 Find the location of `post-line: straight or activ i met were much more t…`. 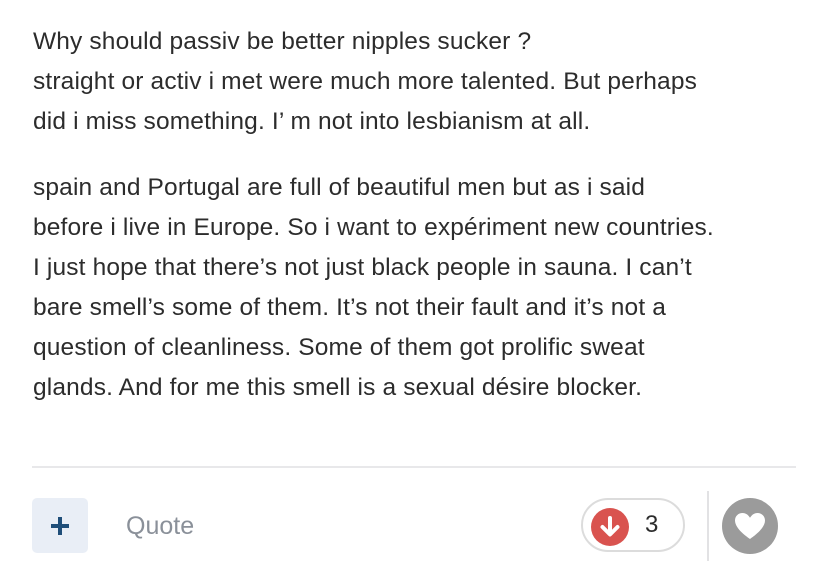

post-line: straight or activ i met were much more t… is located at coordinates (365, 81).